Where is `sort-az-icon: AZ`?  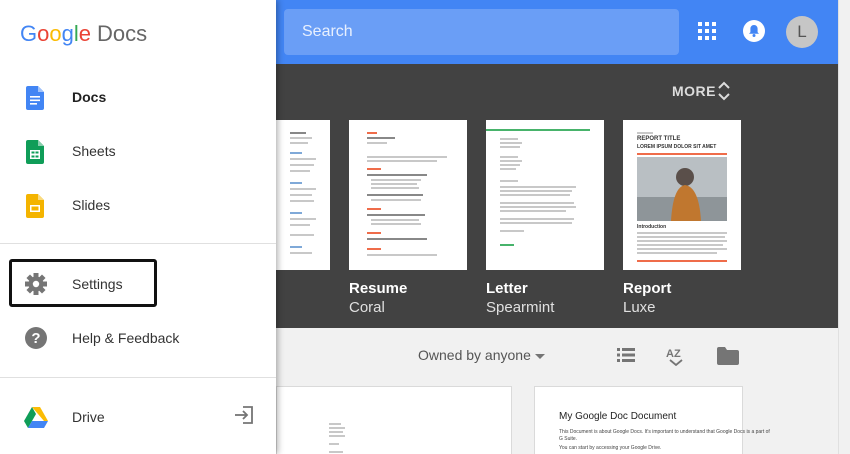
sort-az-icon: AZ is located at coordinates (676, 355).